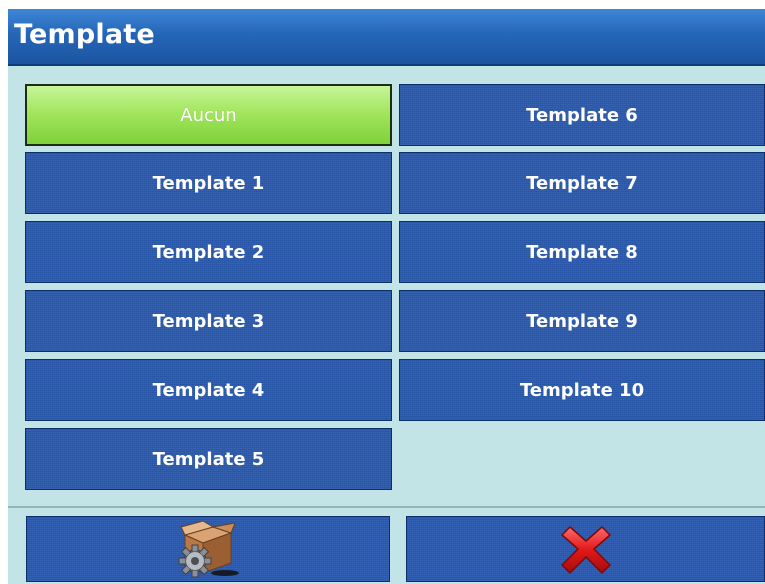 This screenshot has height=584, width=765. What do you see at coordinates (208, 252) in the screenshot?
I see `option-template-2-button: Template 2` at bounding box center [208, 252].